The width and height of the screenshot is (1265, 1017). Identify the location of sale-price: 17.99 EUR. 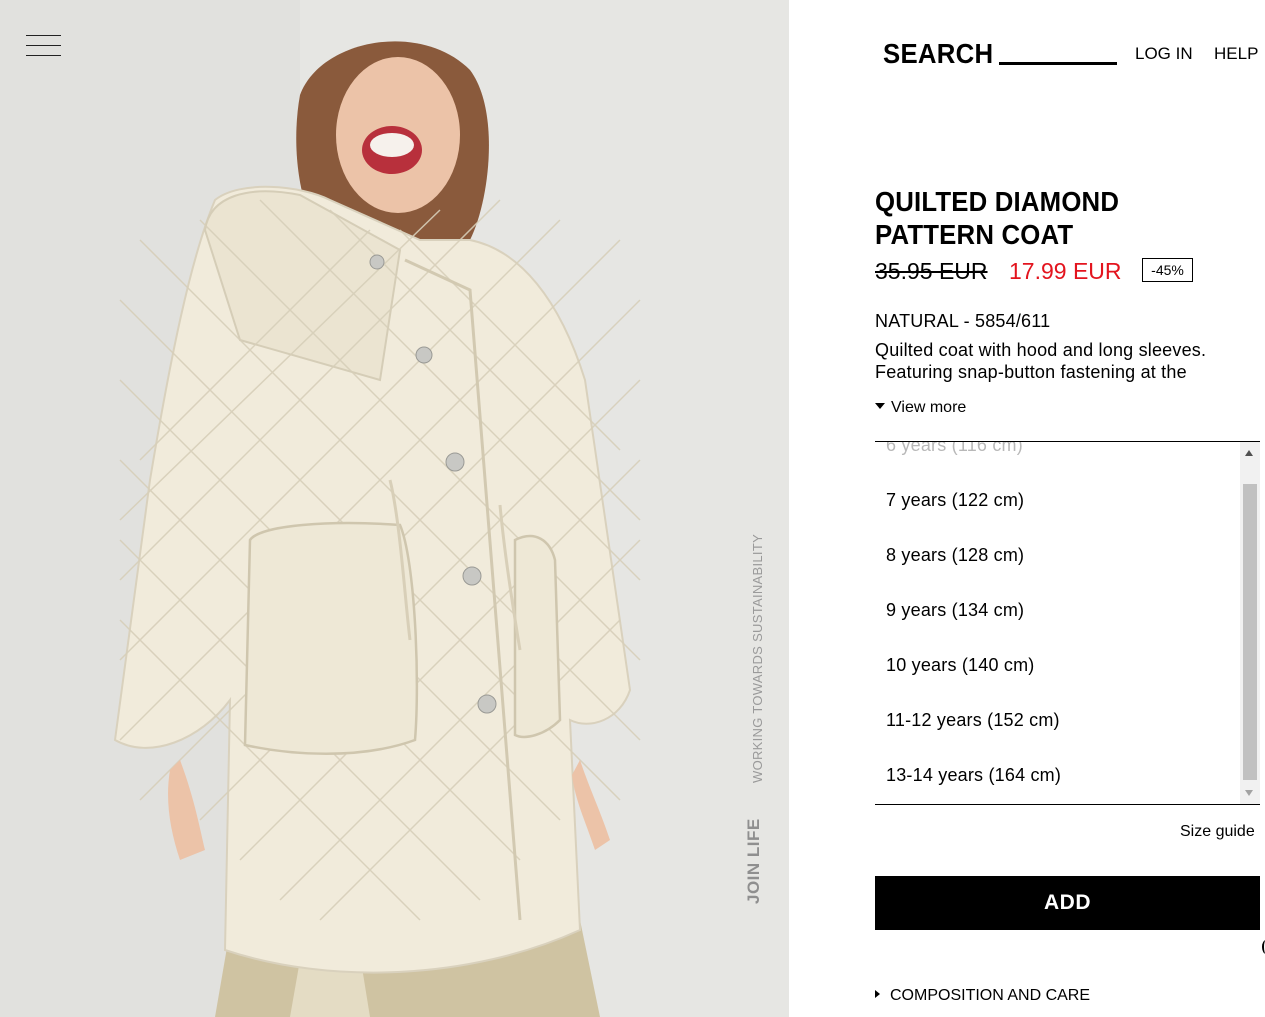
(1065, 271).